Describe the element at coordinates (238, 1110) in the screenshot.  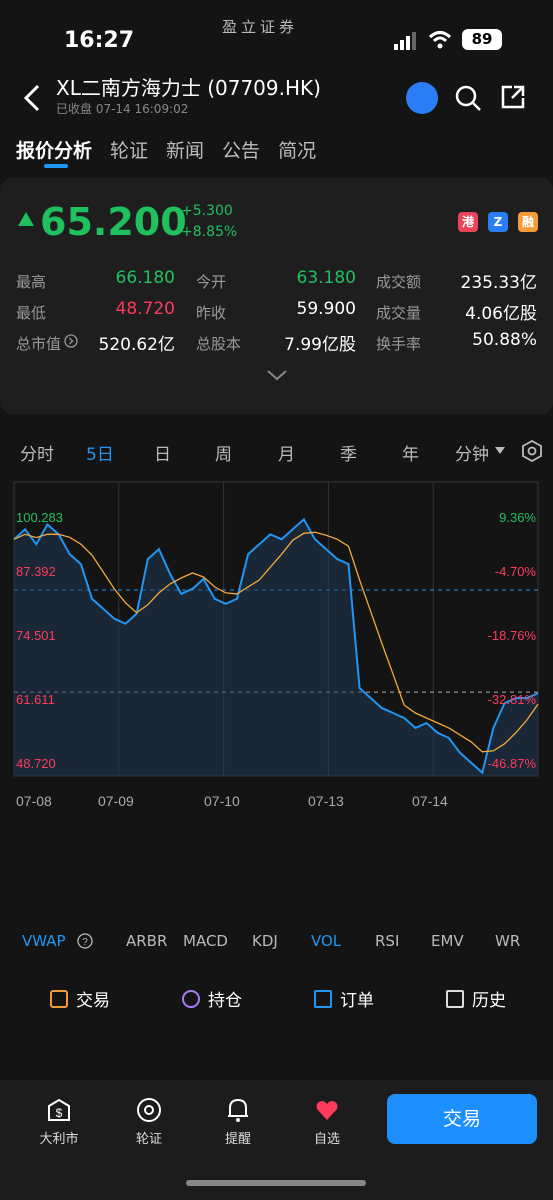
I see `bell-icon` at that location.